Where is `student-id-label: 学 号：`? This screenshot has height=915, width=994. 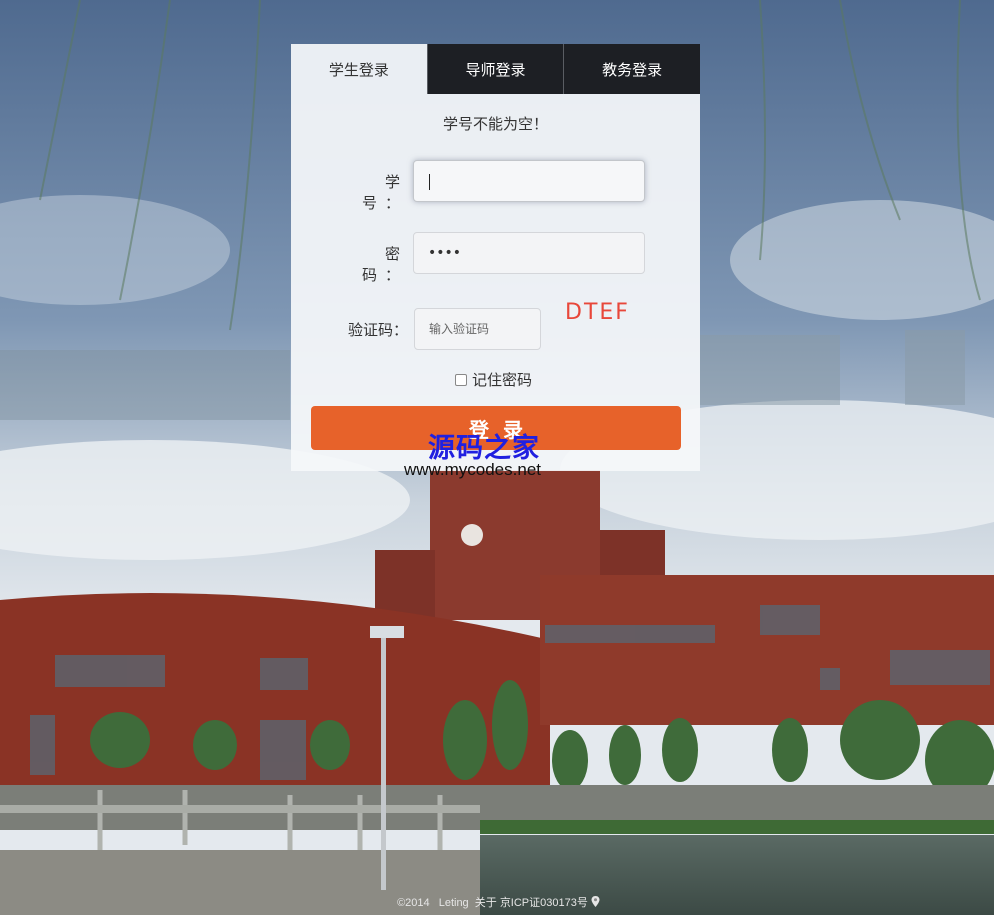 student-id-label: 学 号： is located at coordinates (384, 192).